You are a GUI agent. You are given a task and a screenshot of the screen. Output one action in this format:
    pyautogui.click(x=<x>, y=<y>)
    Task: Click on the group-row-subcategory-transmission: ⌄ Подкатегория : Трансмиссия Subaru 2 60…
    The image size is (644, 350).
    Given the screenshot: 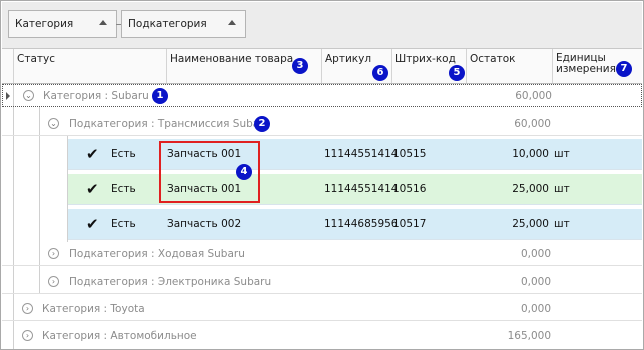 What is the action you would take?
    pyautogui.click(x=322, y=124)
    